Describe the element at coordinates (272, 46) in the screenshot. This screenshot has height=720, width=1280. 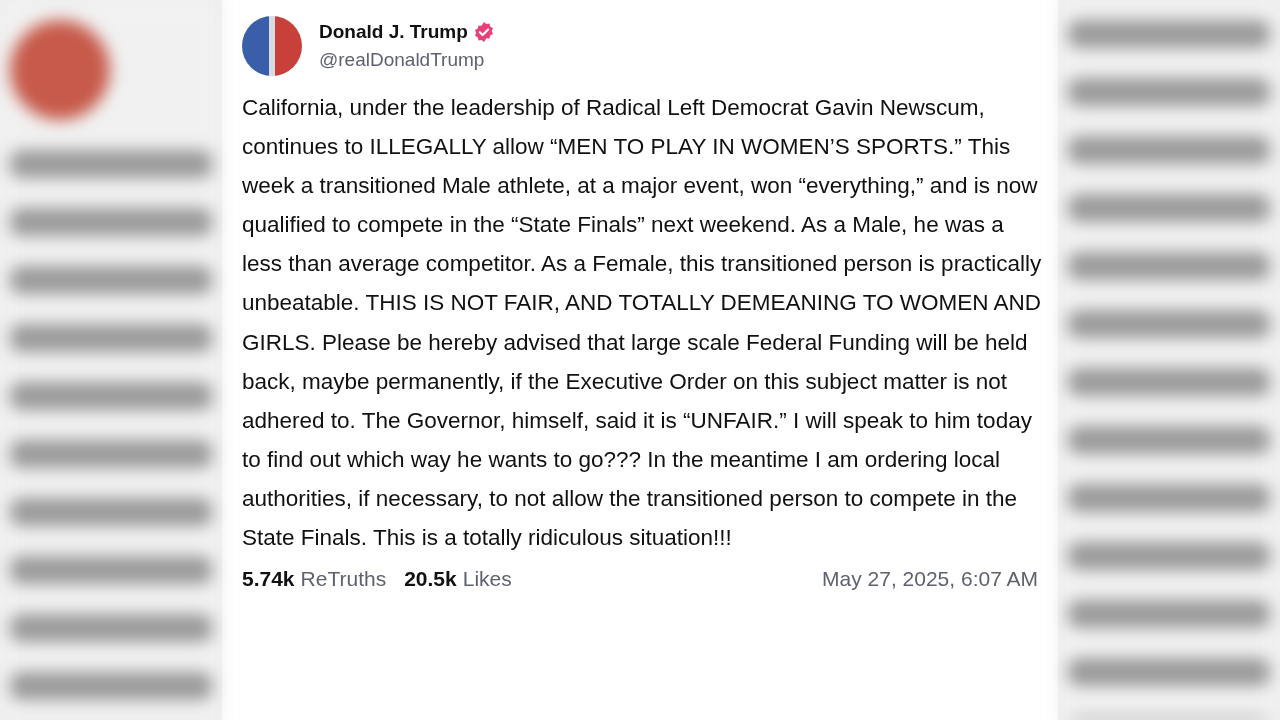
I see `avatar` at that location.